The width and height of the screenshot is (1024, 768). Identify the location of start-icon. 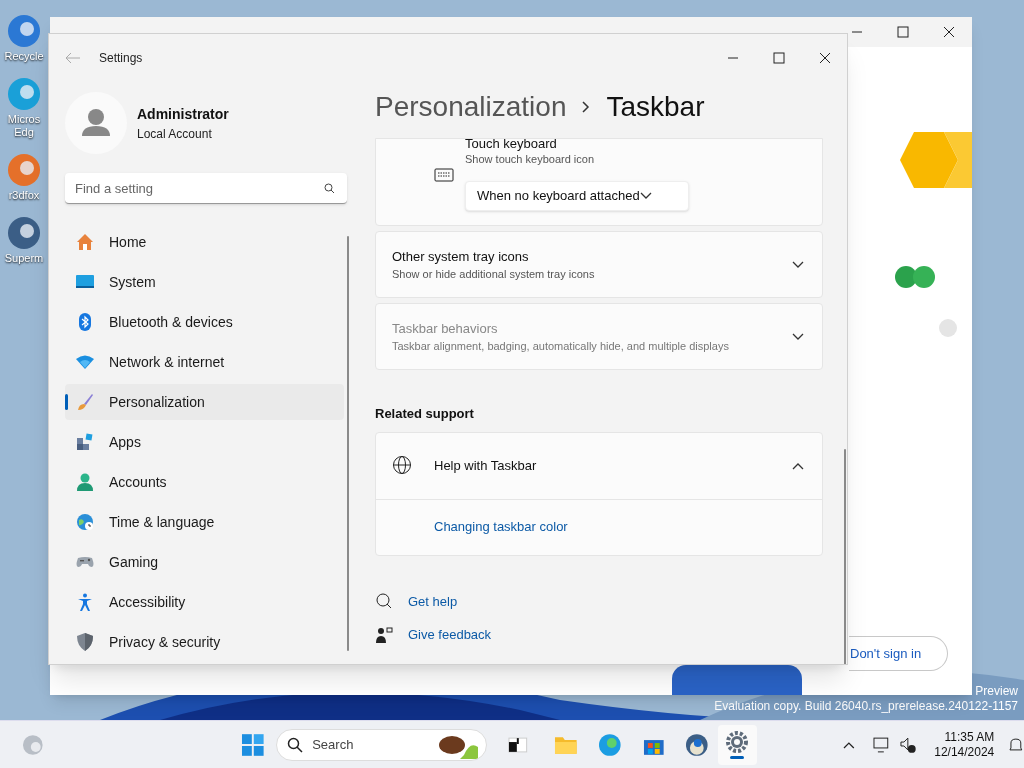
(252, 744).